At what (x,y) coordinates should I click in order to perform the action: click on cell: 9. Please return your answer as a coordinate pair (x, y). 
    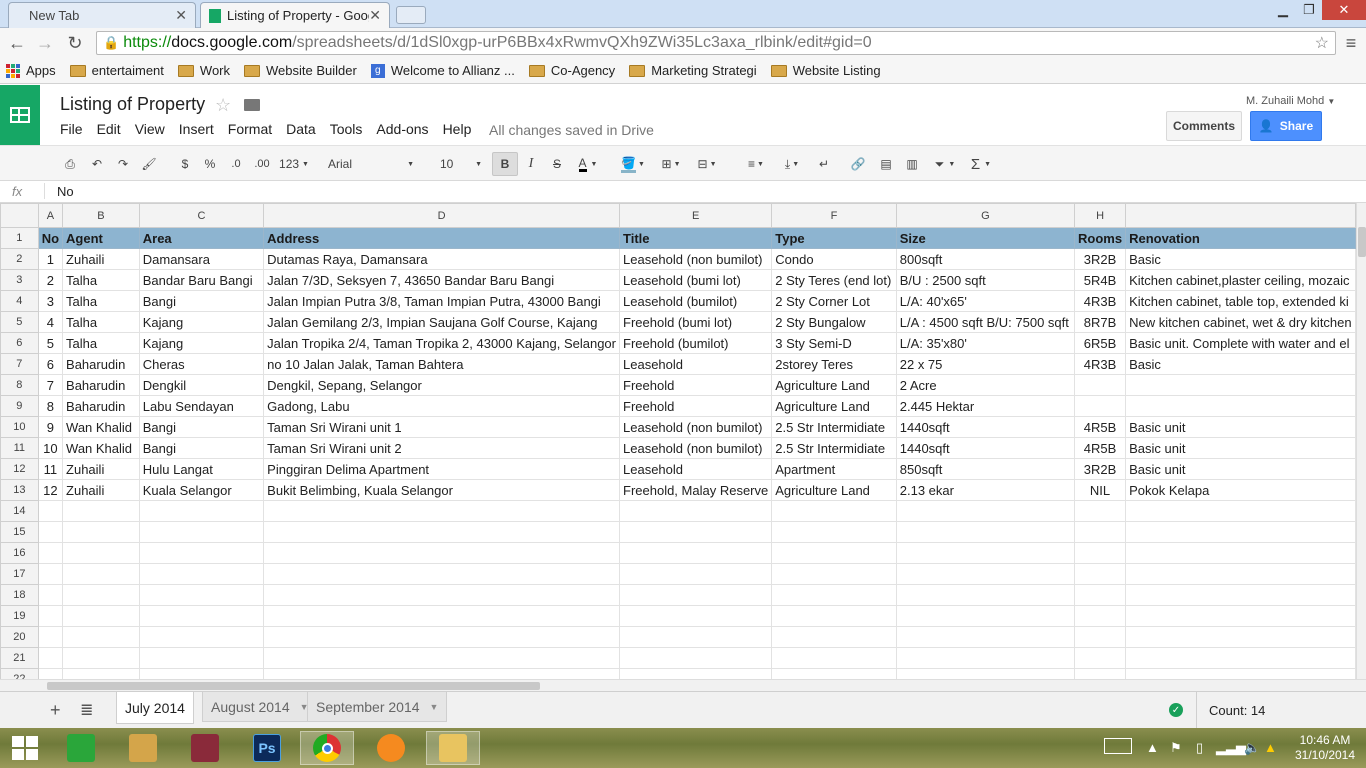
    Looking at the image, I should click on (50, 427).